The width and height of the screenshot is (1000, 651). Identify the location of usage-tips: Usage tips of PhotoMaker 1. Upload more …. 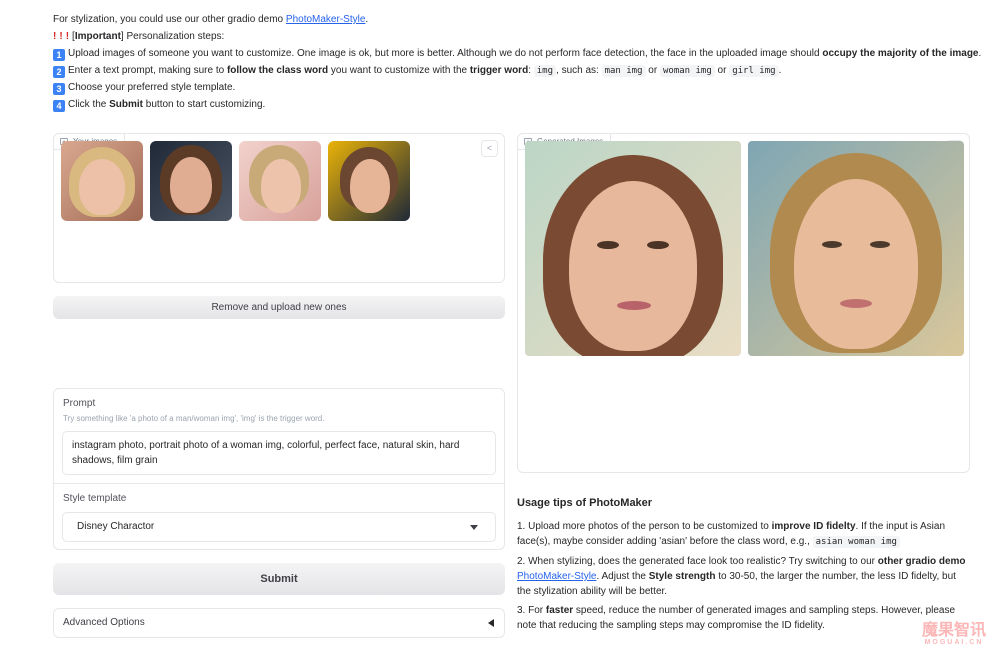
(744, 567).